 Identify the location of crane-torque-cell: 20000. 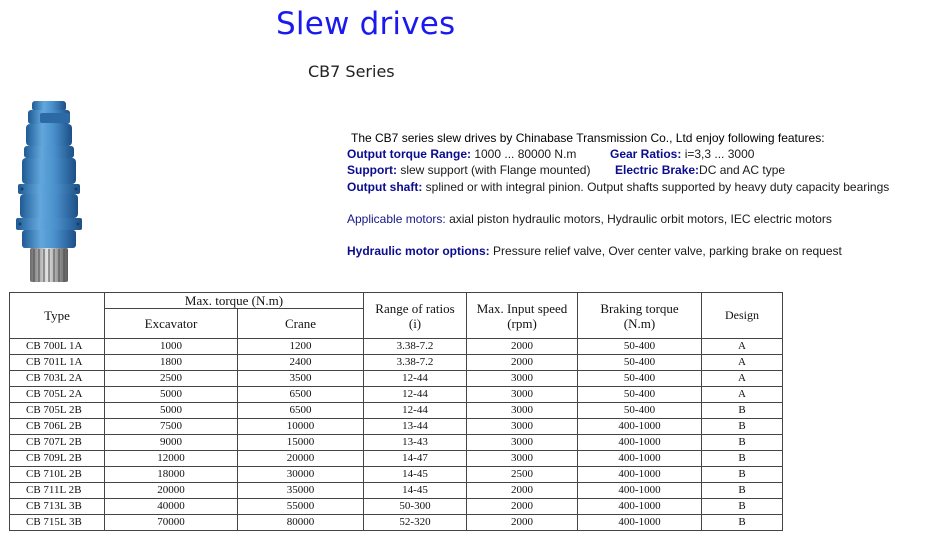
(300, 458).